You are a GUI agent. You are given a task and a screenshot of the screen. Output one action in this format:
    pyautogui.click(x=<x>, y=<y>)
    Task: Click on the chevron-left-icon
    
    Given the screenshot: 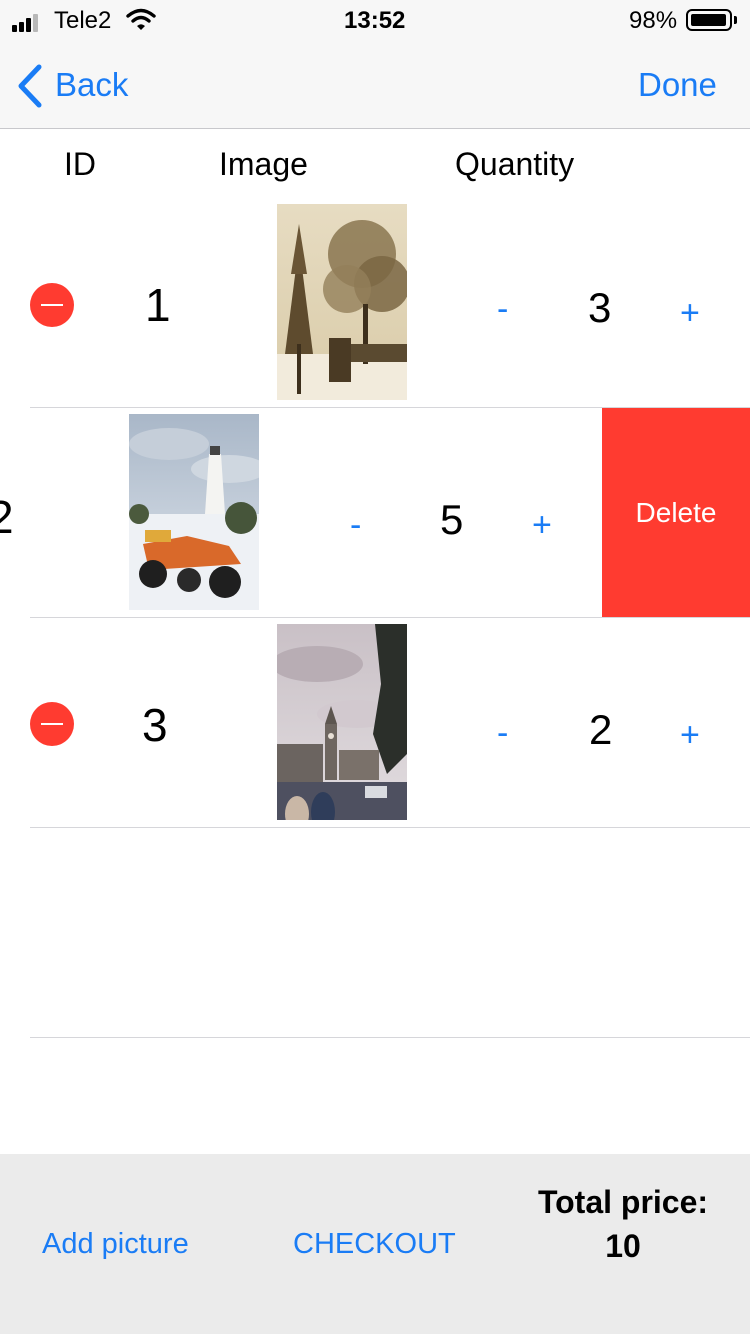 What is the action you would take?
    pyautogui.click(x=30, y=86)
    